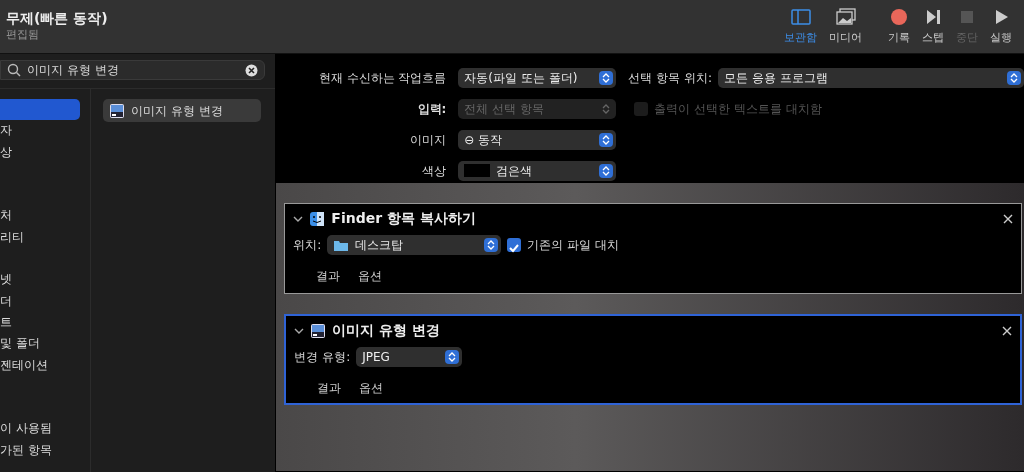 The height and width of the screenshot is (472, 1024). What do you see at coordinates (537, 170) in the screenshot?
I see `popup-button: 검은색` at bounding box center [537, 170].